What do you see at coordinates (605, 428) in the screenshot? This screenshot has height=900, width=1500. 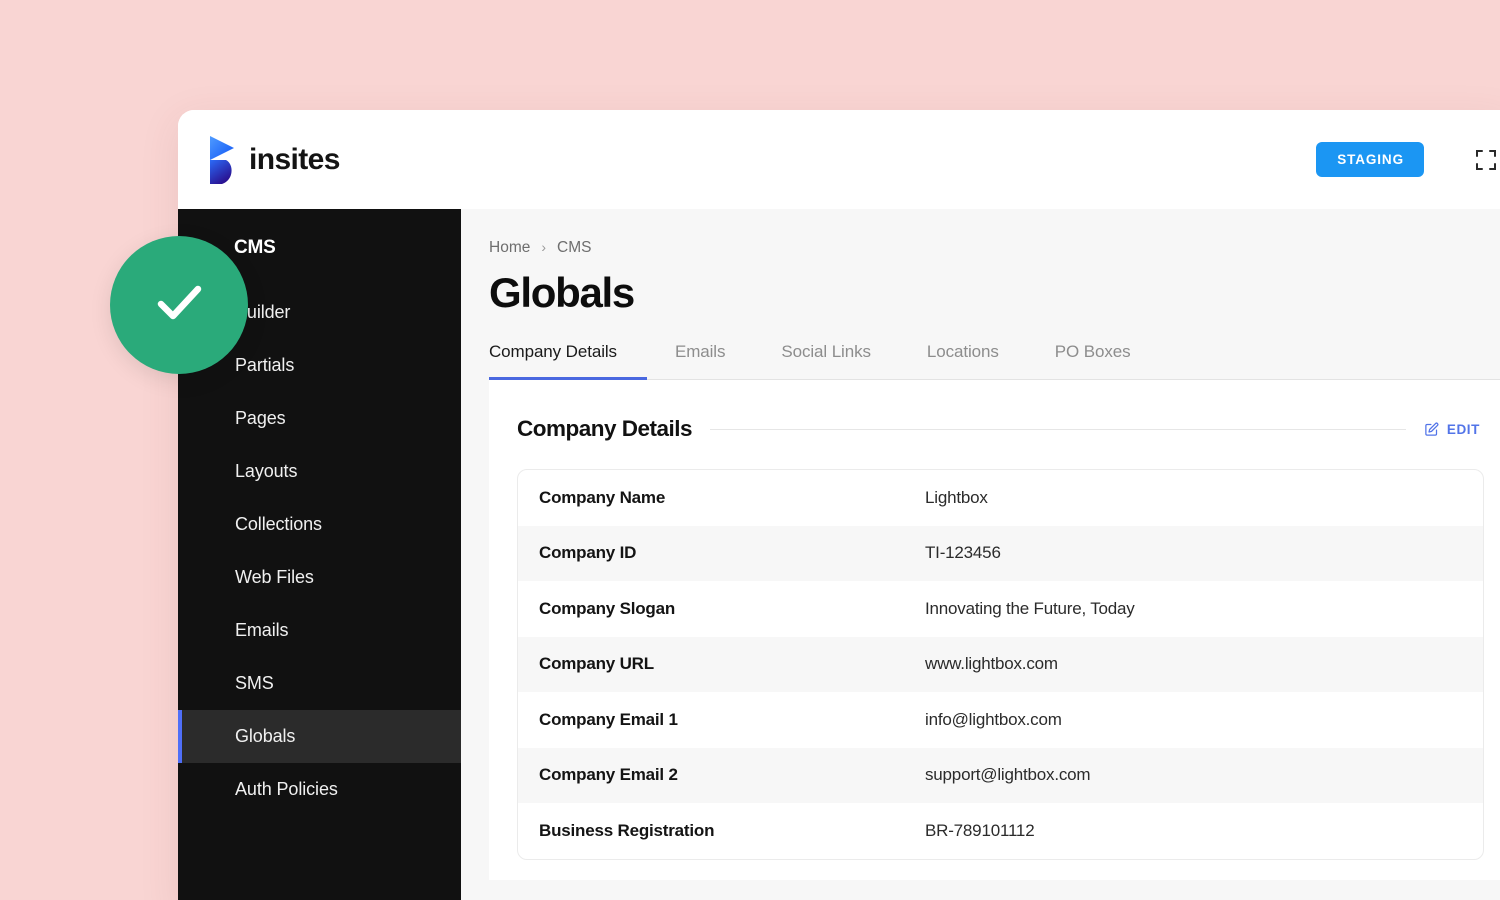 I see `section-title: Company Details` at bounding box center [605, 428].